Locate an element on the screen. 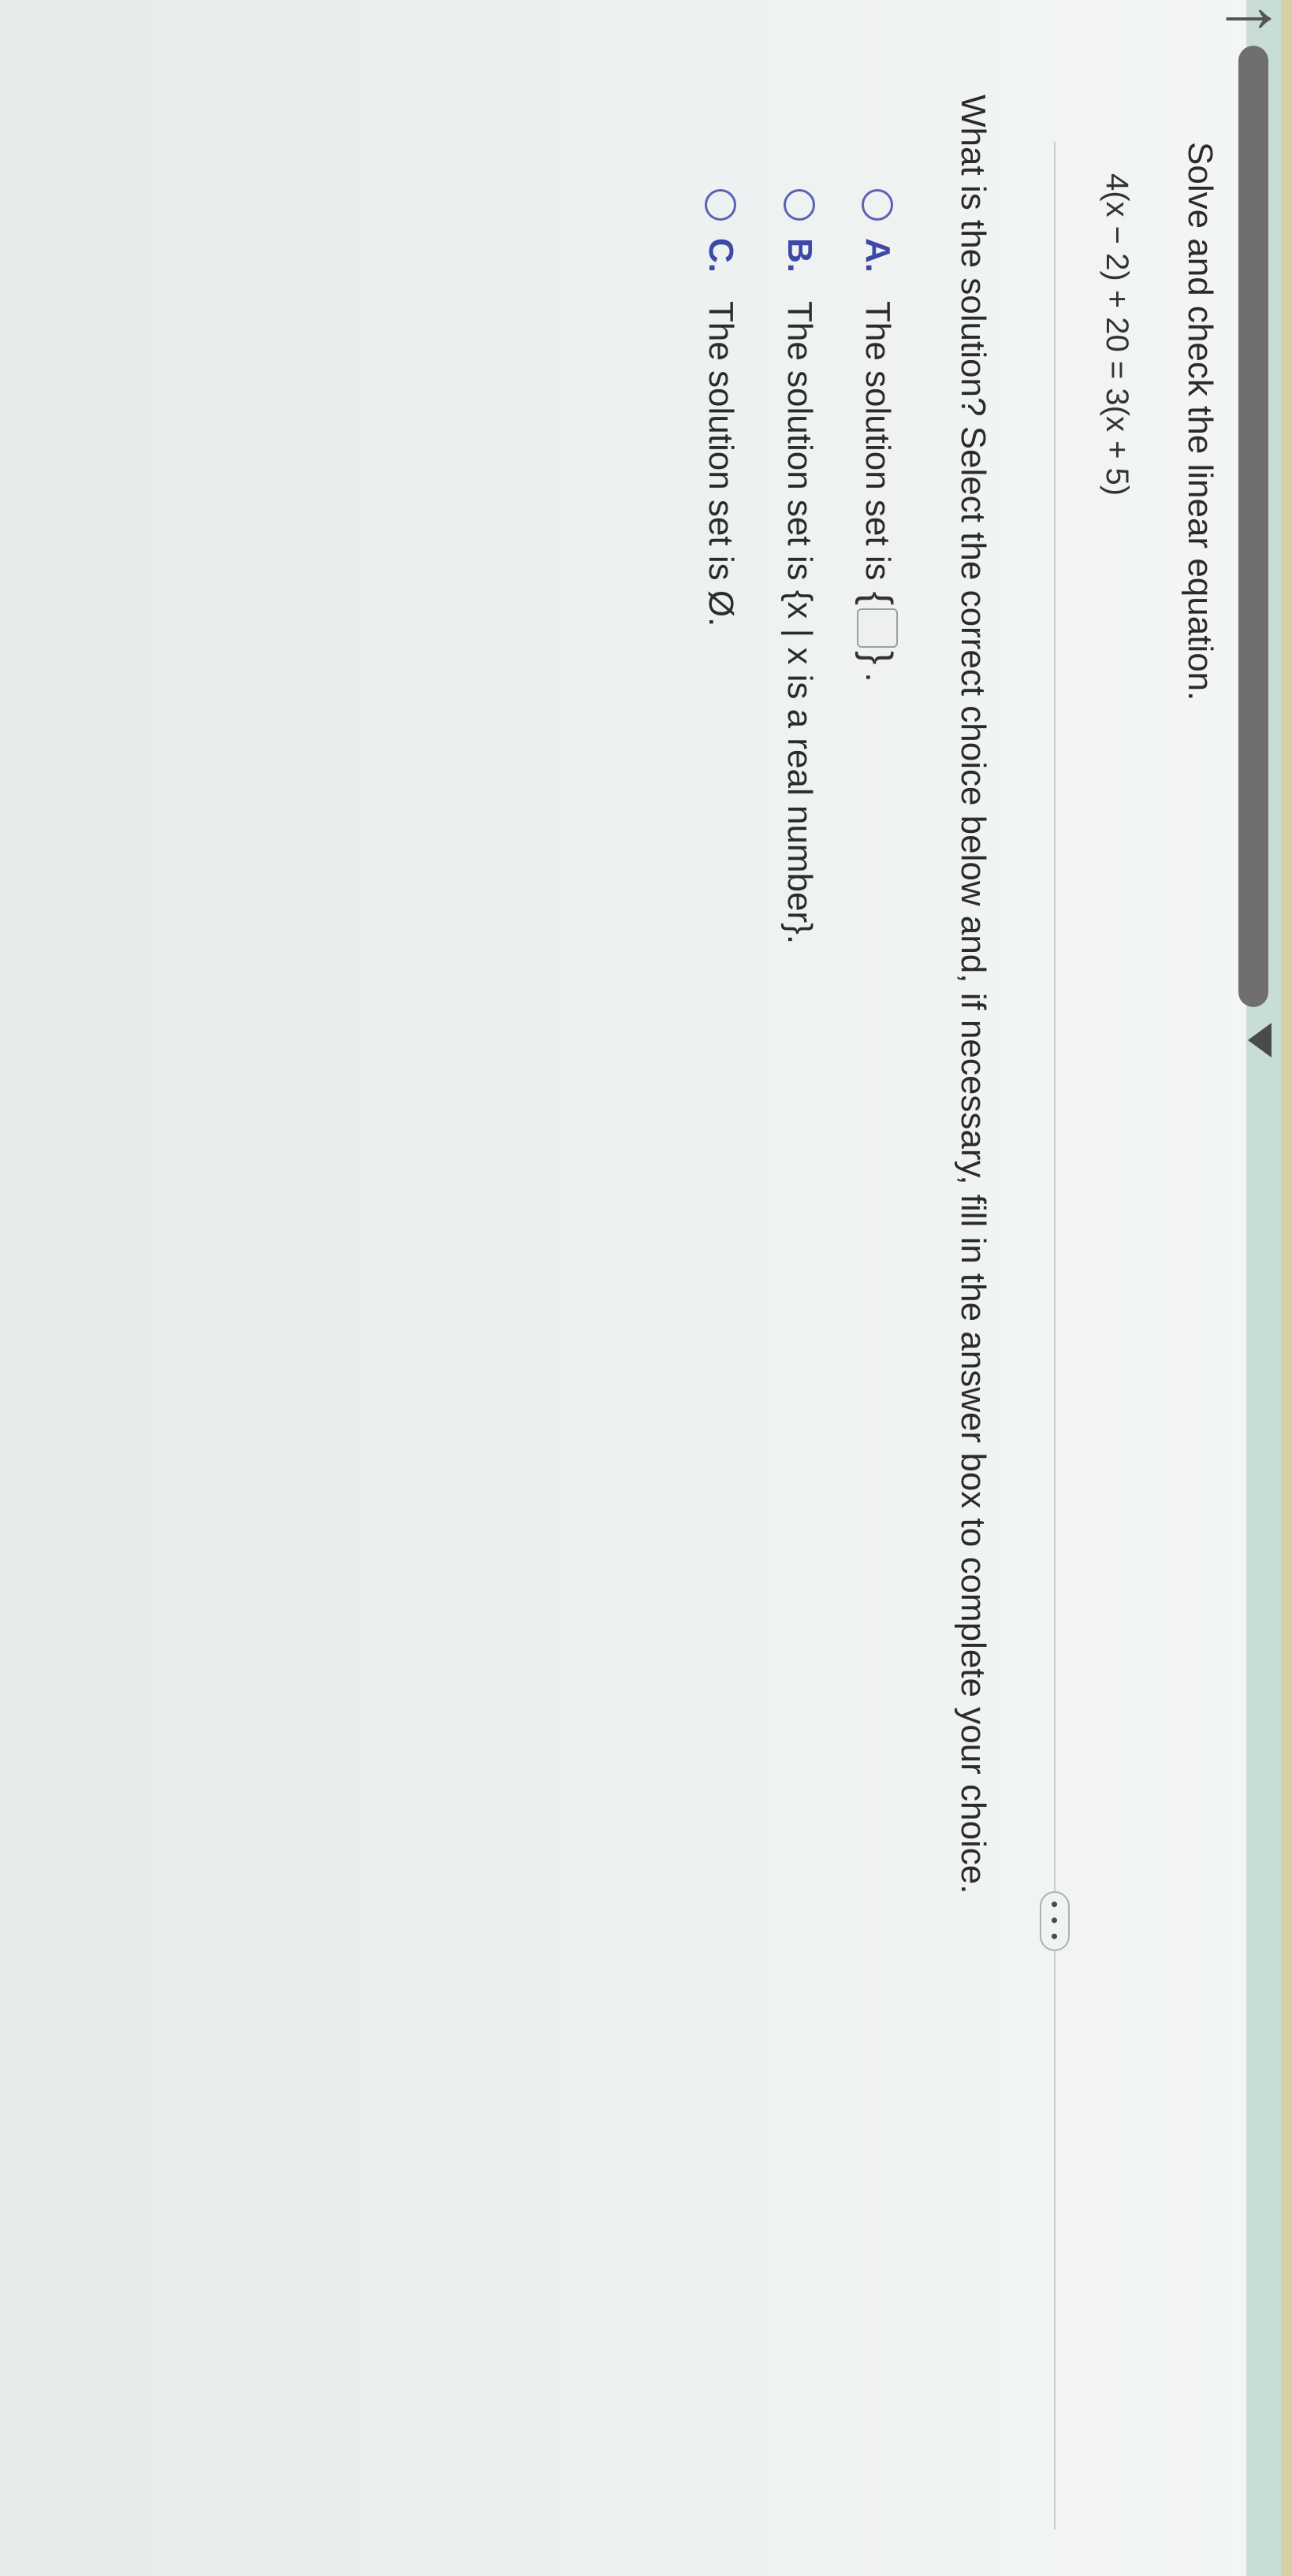 The width and height of the screenshot is (1292, 2576). choice-text-a: The solution set is is located at coordinates (877, 441).